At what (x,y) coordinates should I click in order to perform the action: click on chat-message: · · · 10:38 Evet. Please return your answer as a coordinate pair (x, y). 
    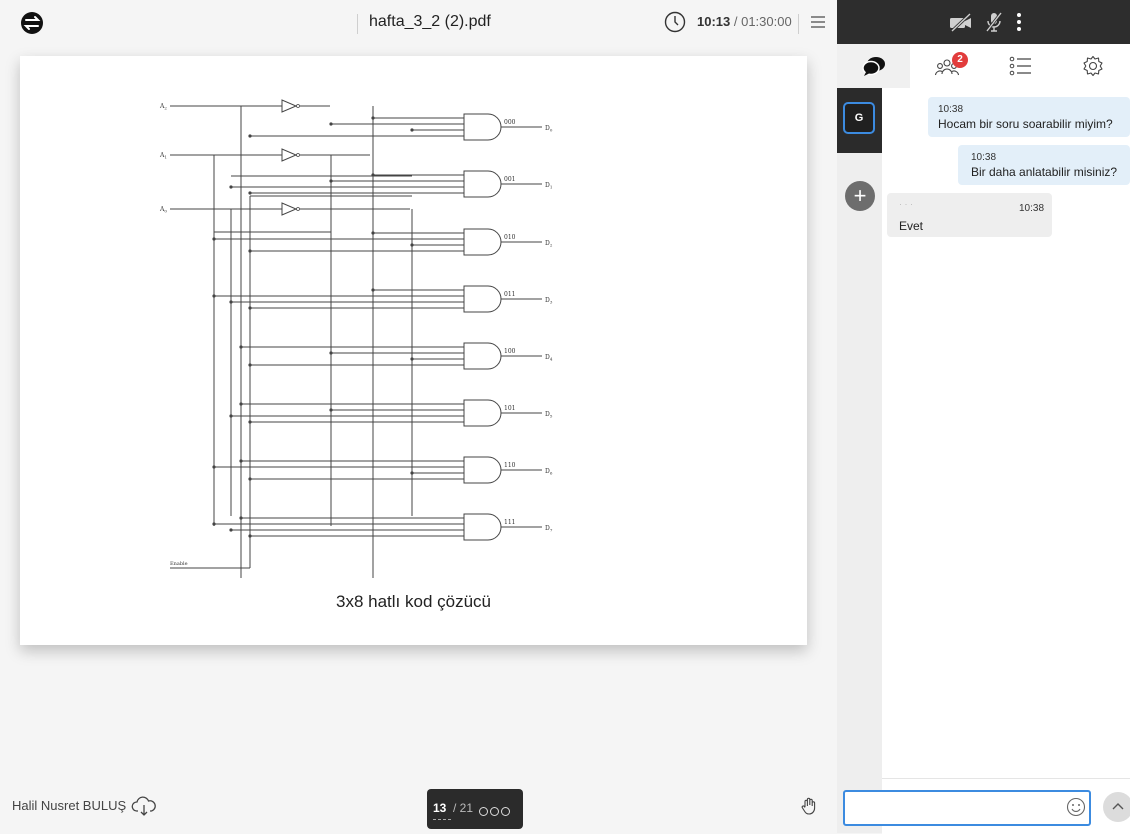
    Looking at the image, I should click on (969, 215).